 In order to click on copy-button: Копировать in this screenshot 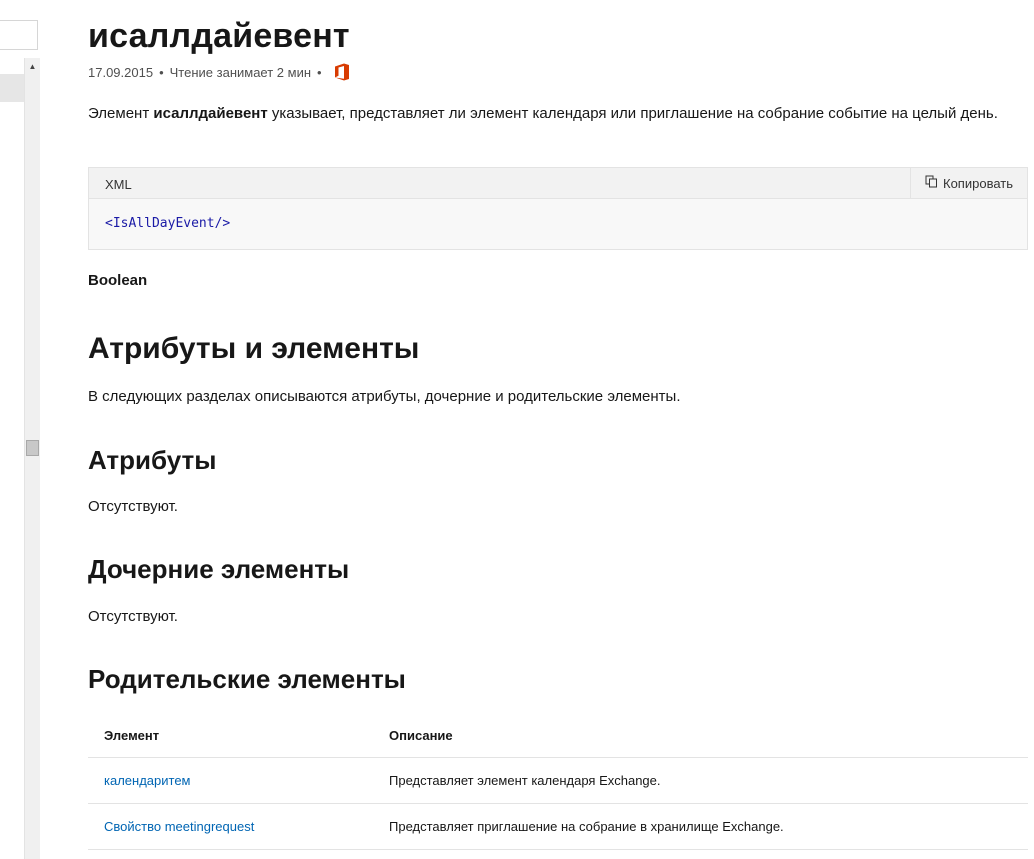, I will do `click(968, 183)`.